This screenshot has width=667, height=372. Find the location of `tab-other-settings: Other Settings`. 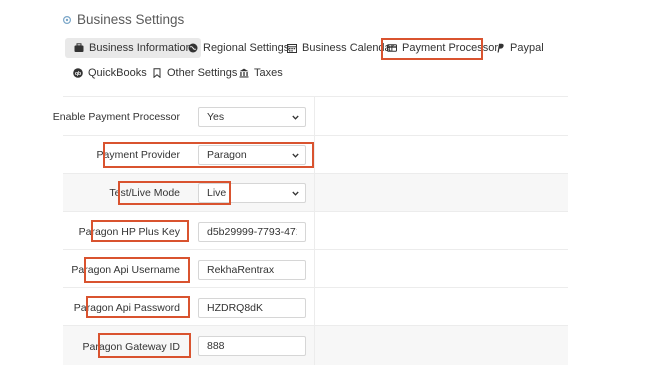

tab-other-settings: Other Settings is located at coordinates (194, 73).